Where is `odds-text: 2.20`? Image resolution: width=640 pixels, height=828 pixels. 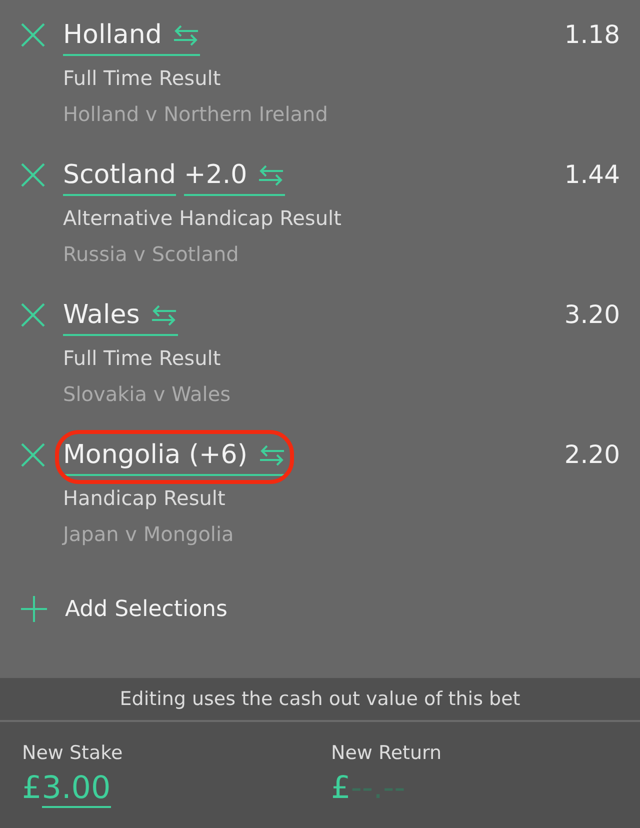
odds-text: 2.20 is located at coordinates (592, 455).